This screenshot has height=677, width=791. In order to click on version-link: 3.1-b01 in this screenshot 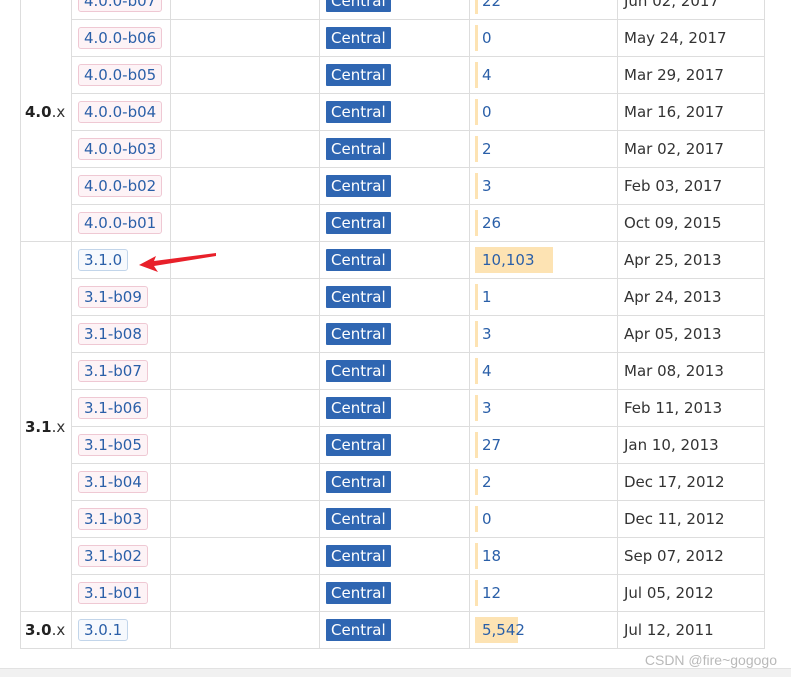, I will do `click(113, 593)`.